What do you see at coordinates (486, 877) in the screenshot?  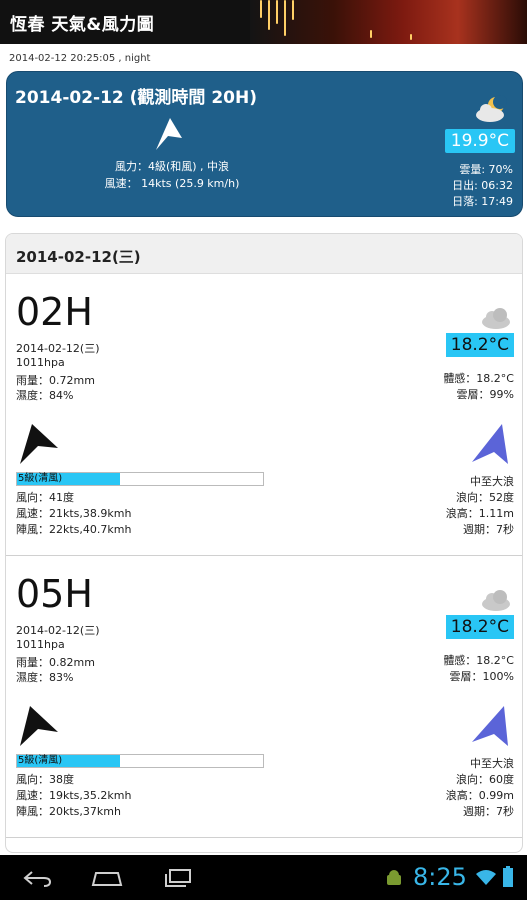 I see `wifi-icon` at bounding box center [486, 877].